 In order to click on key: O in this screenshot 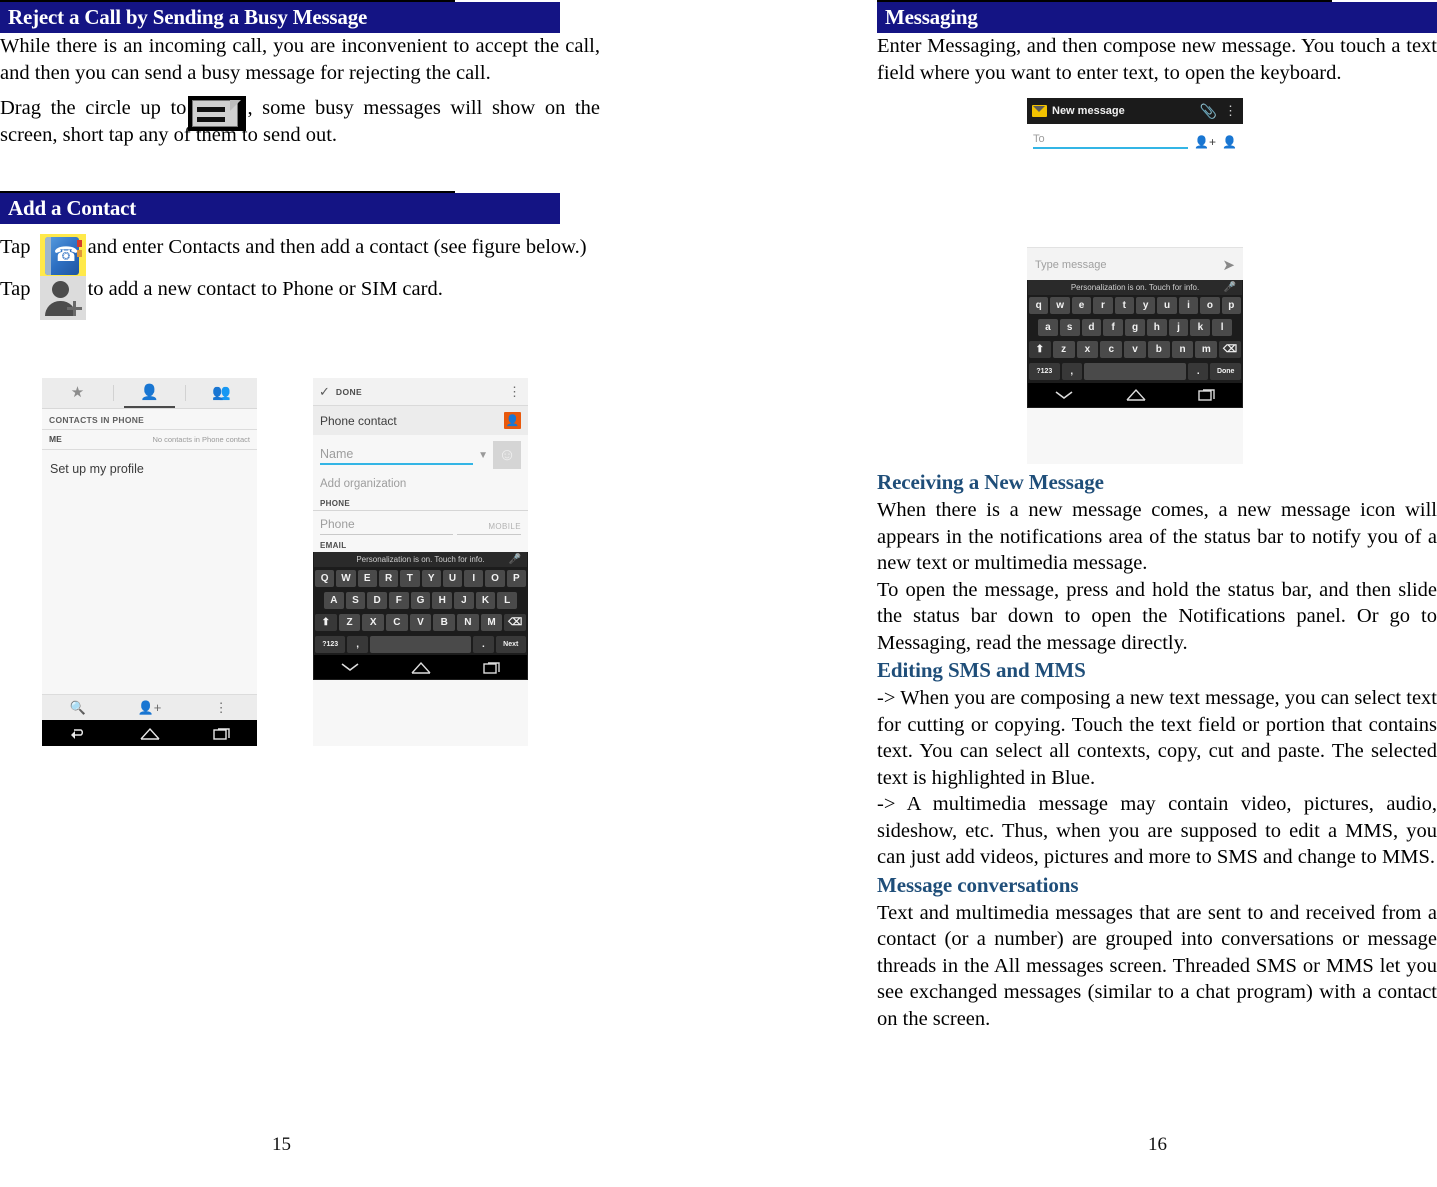, I will do `click(495, 578)`.